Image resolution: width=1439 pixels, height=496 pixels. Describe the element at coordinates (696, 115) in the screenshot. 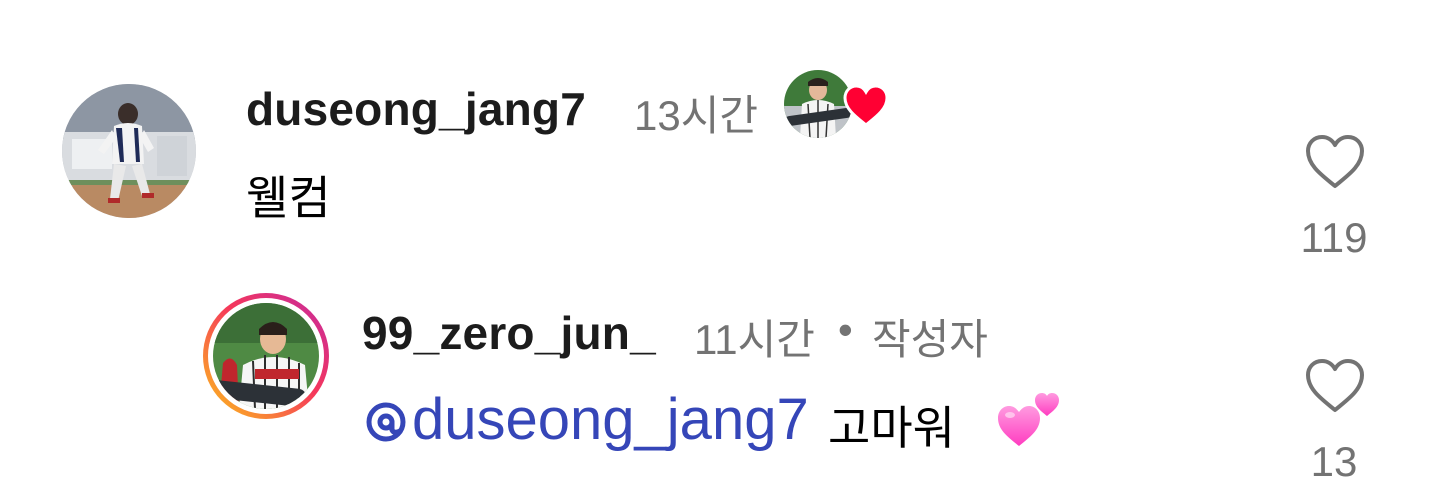

I see `comment-timestamp: 13시간` at that location.